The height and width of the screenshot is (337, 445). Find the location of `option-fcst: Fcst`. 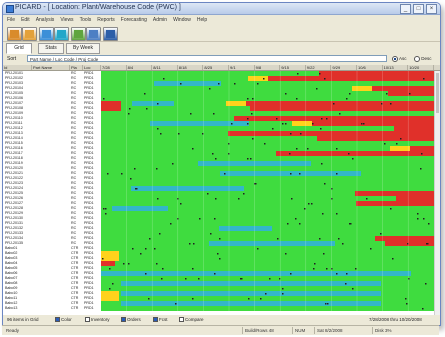

option-fcst: Fcst is located at coordinates (160, 320).